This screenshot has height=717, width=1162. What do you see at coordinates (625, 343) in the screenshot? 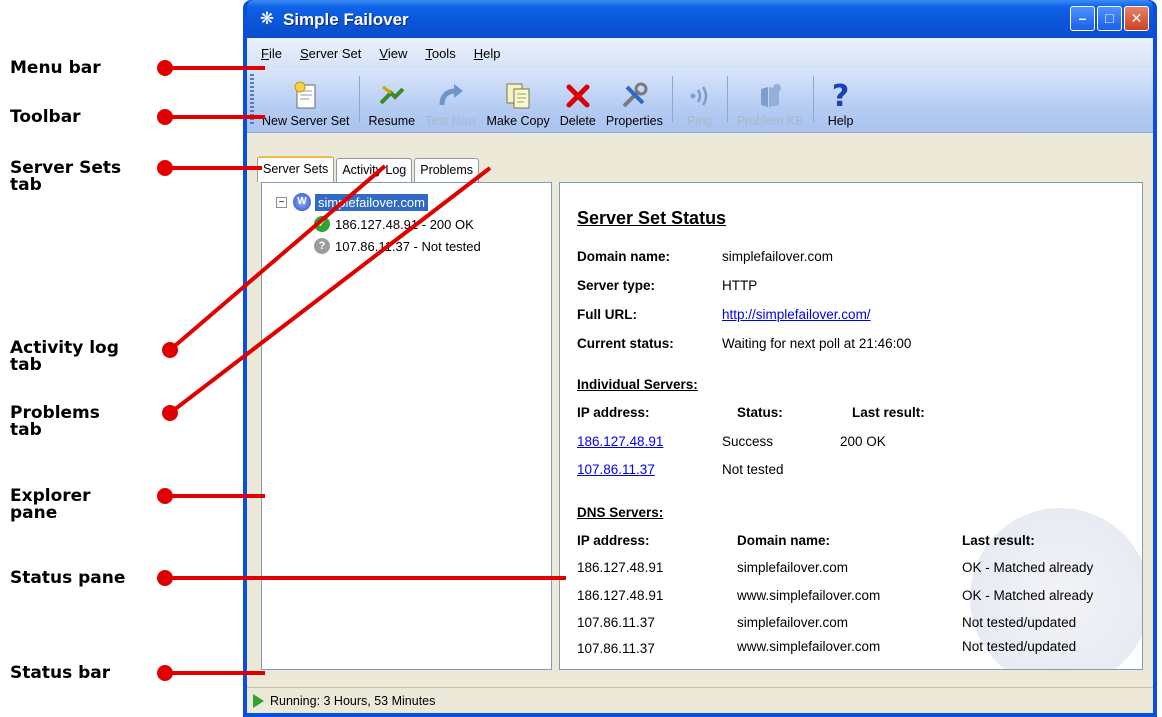
I see `current-status-label: Current status:` at bounding box center [625, 343].